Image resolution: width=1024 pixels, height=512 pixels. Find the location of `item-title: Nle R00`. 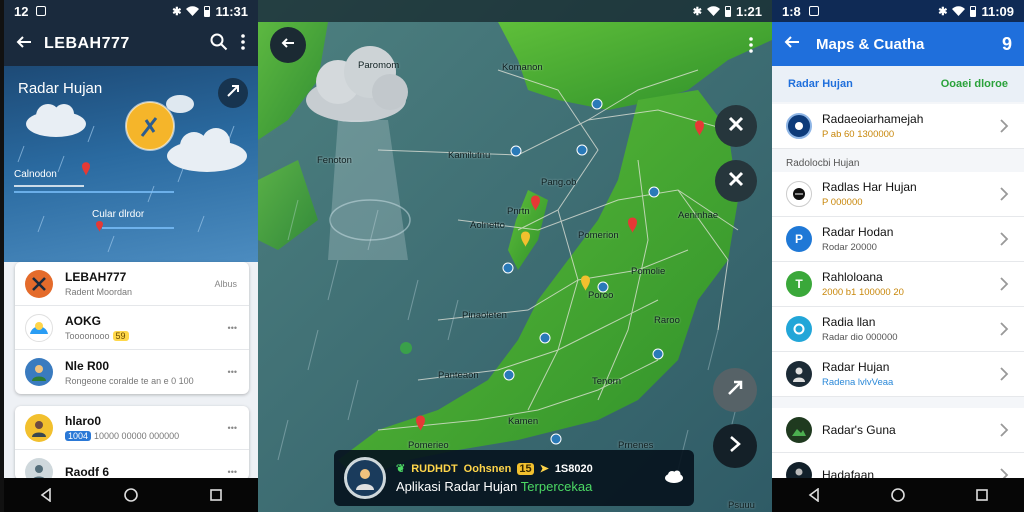

item-title: Nle R00 is located at coordinates (87, 365).